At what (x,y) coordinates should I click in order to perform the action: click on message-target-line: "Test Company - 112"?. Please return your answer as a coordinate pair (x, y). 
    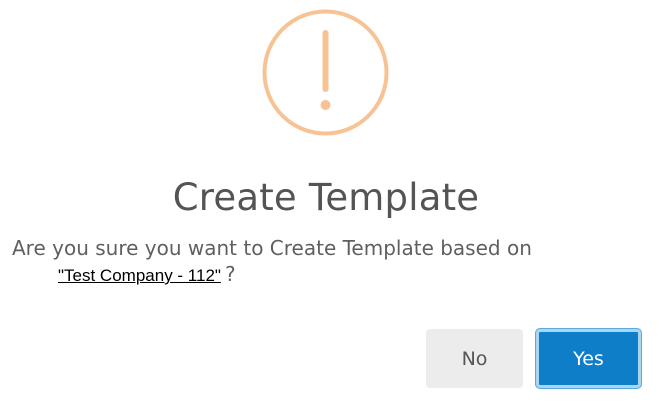
    Looking at the image, I should click on (147, 274).